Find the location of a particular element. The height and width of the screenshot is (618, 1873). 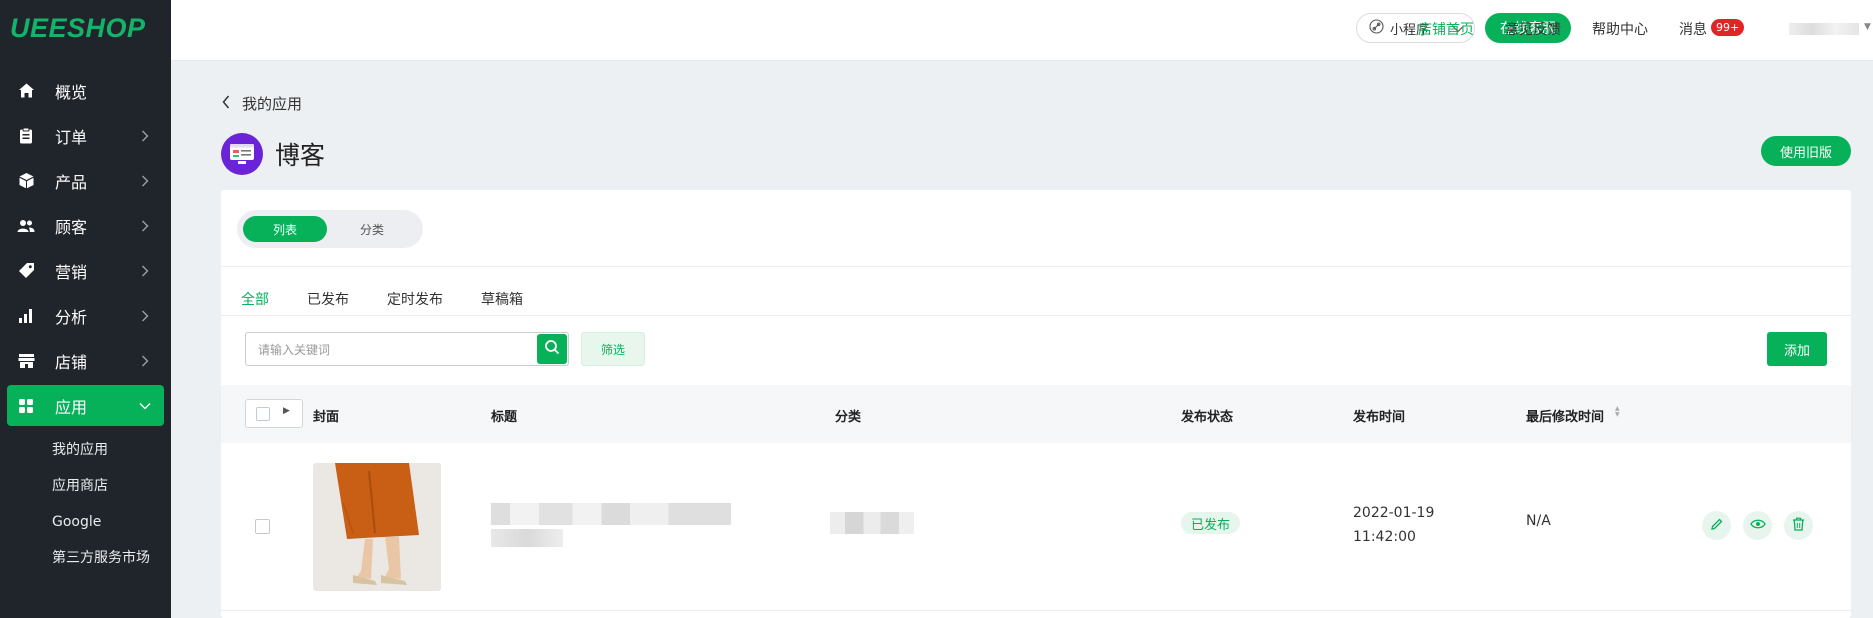

sidebar-nav: 概览 订单 产品 顾客 营销 分析 店铺 应用 is located at coordinates (85, 248).